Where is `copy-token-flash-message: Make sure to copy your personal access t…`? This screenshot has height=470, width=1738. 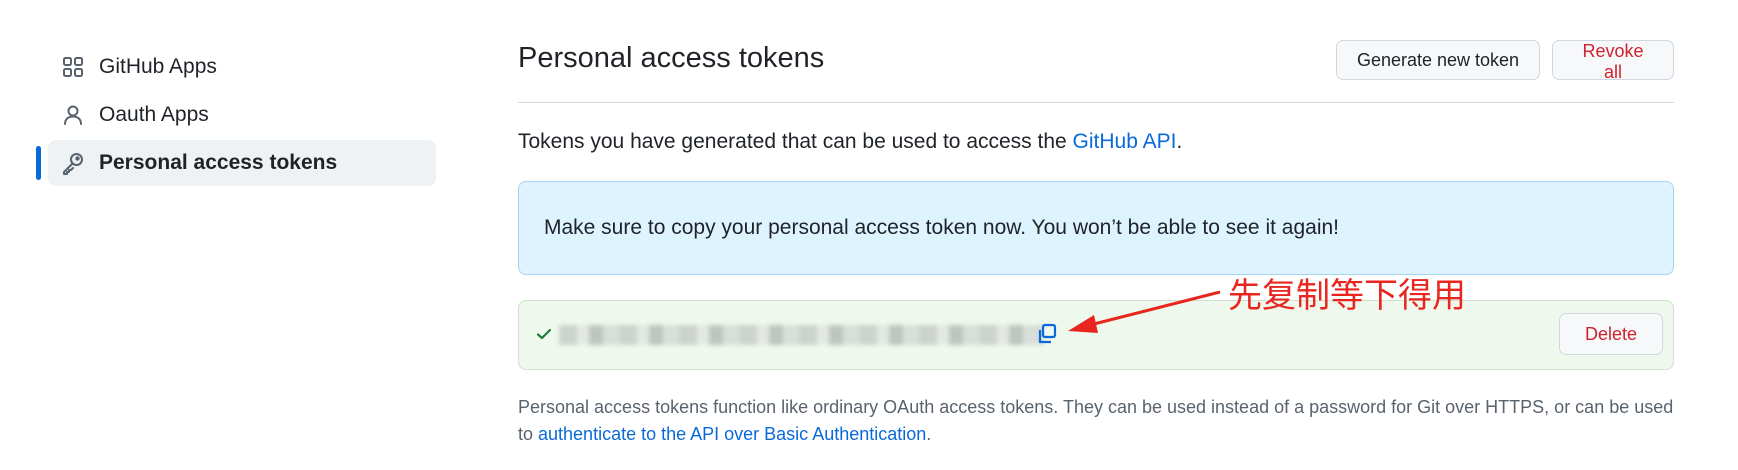
copy-token-flash-message: Make sure to copy your personal access t… is located at coordinates (1096, 228).